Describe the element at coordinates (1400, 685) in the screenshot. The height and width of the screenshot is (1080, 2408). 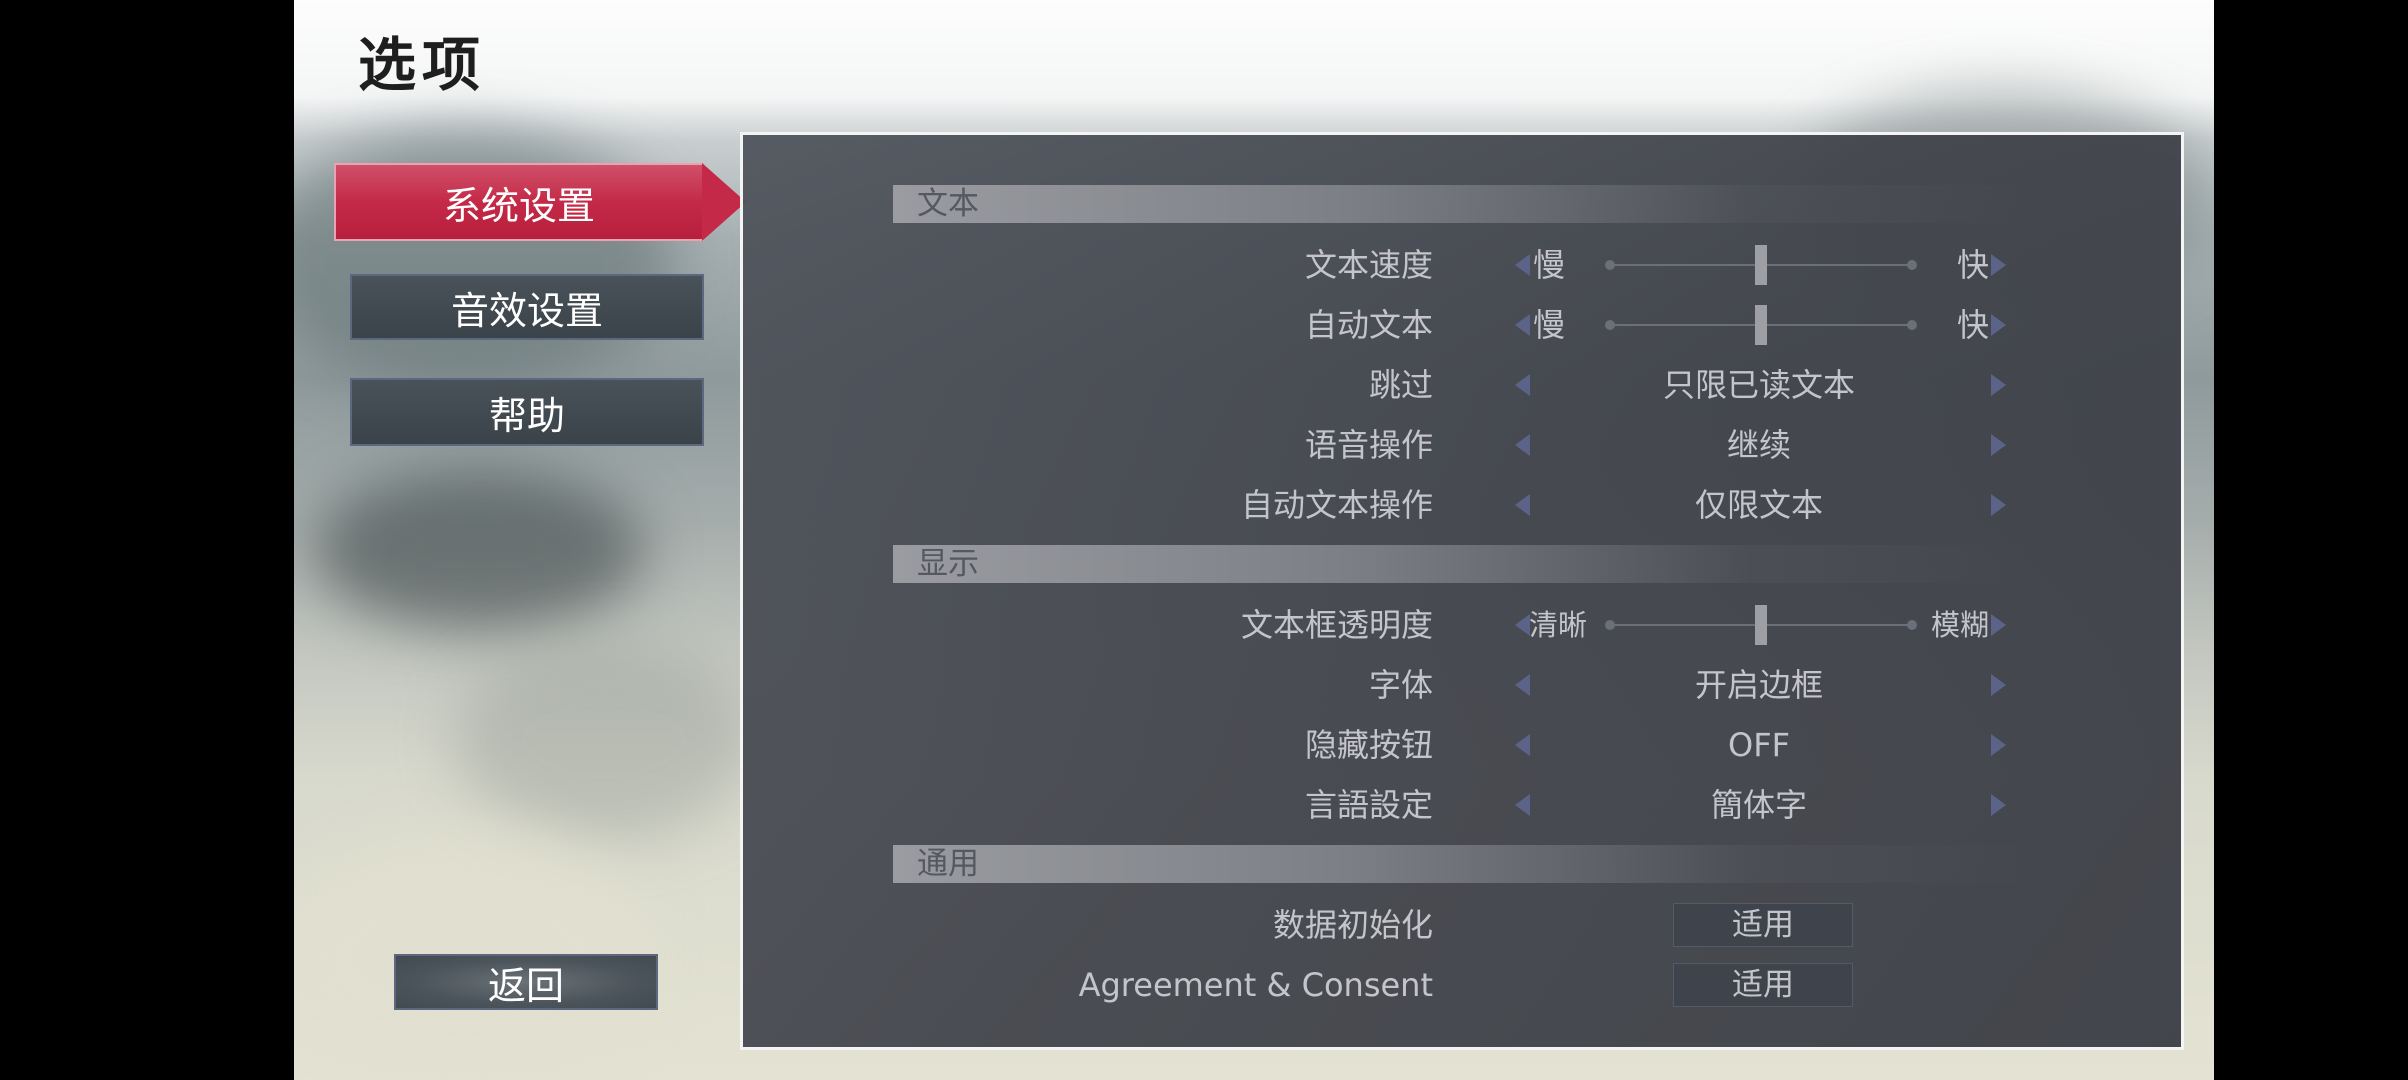
I see `setting-label: 字体` at that location.